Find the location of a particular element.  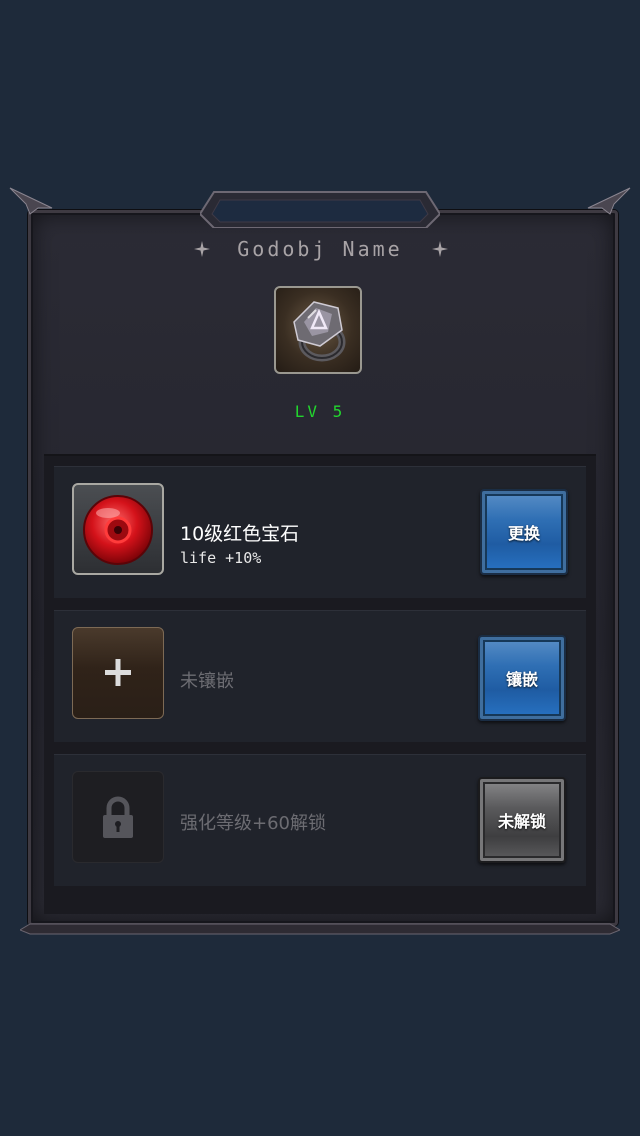

red-gem-icon is located at coordinates (118, 530).